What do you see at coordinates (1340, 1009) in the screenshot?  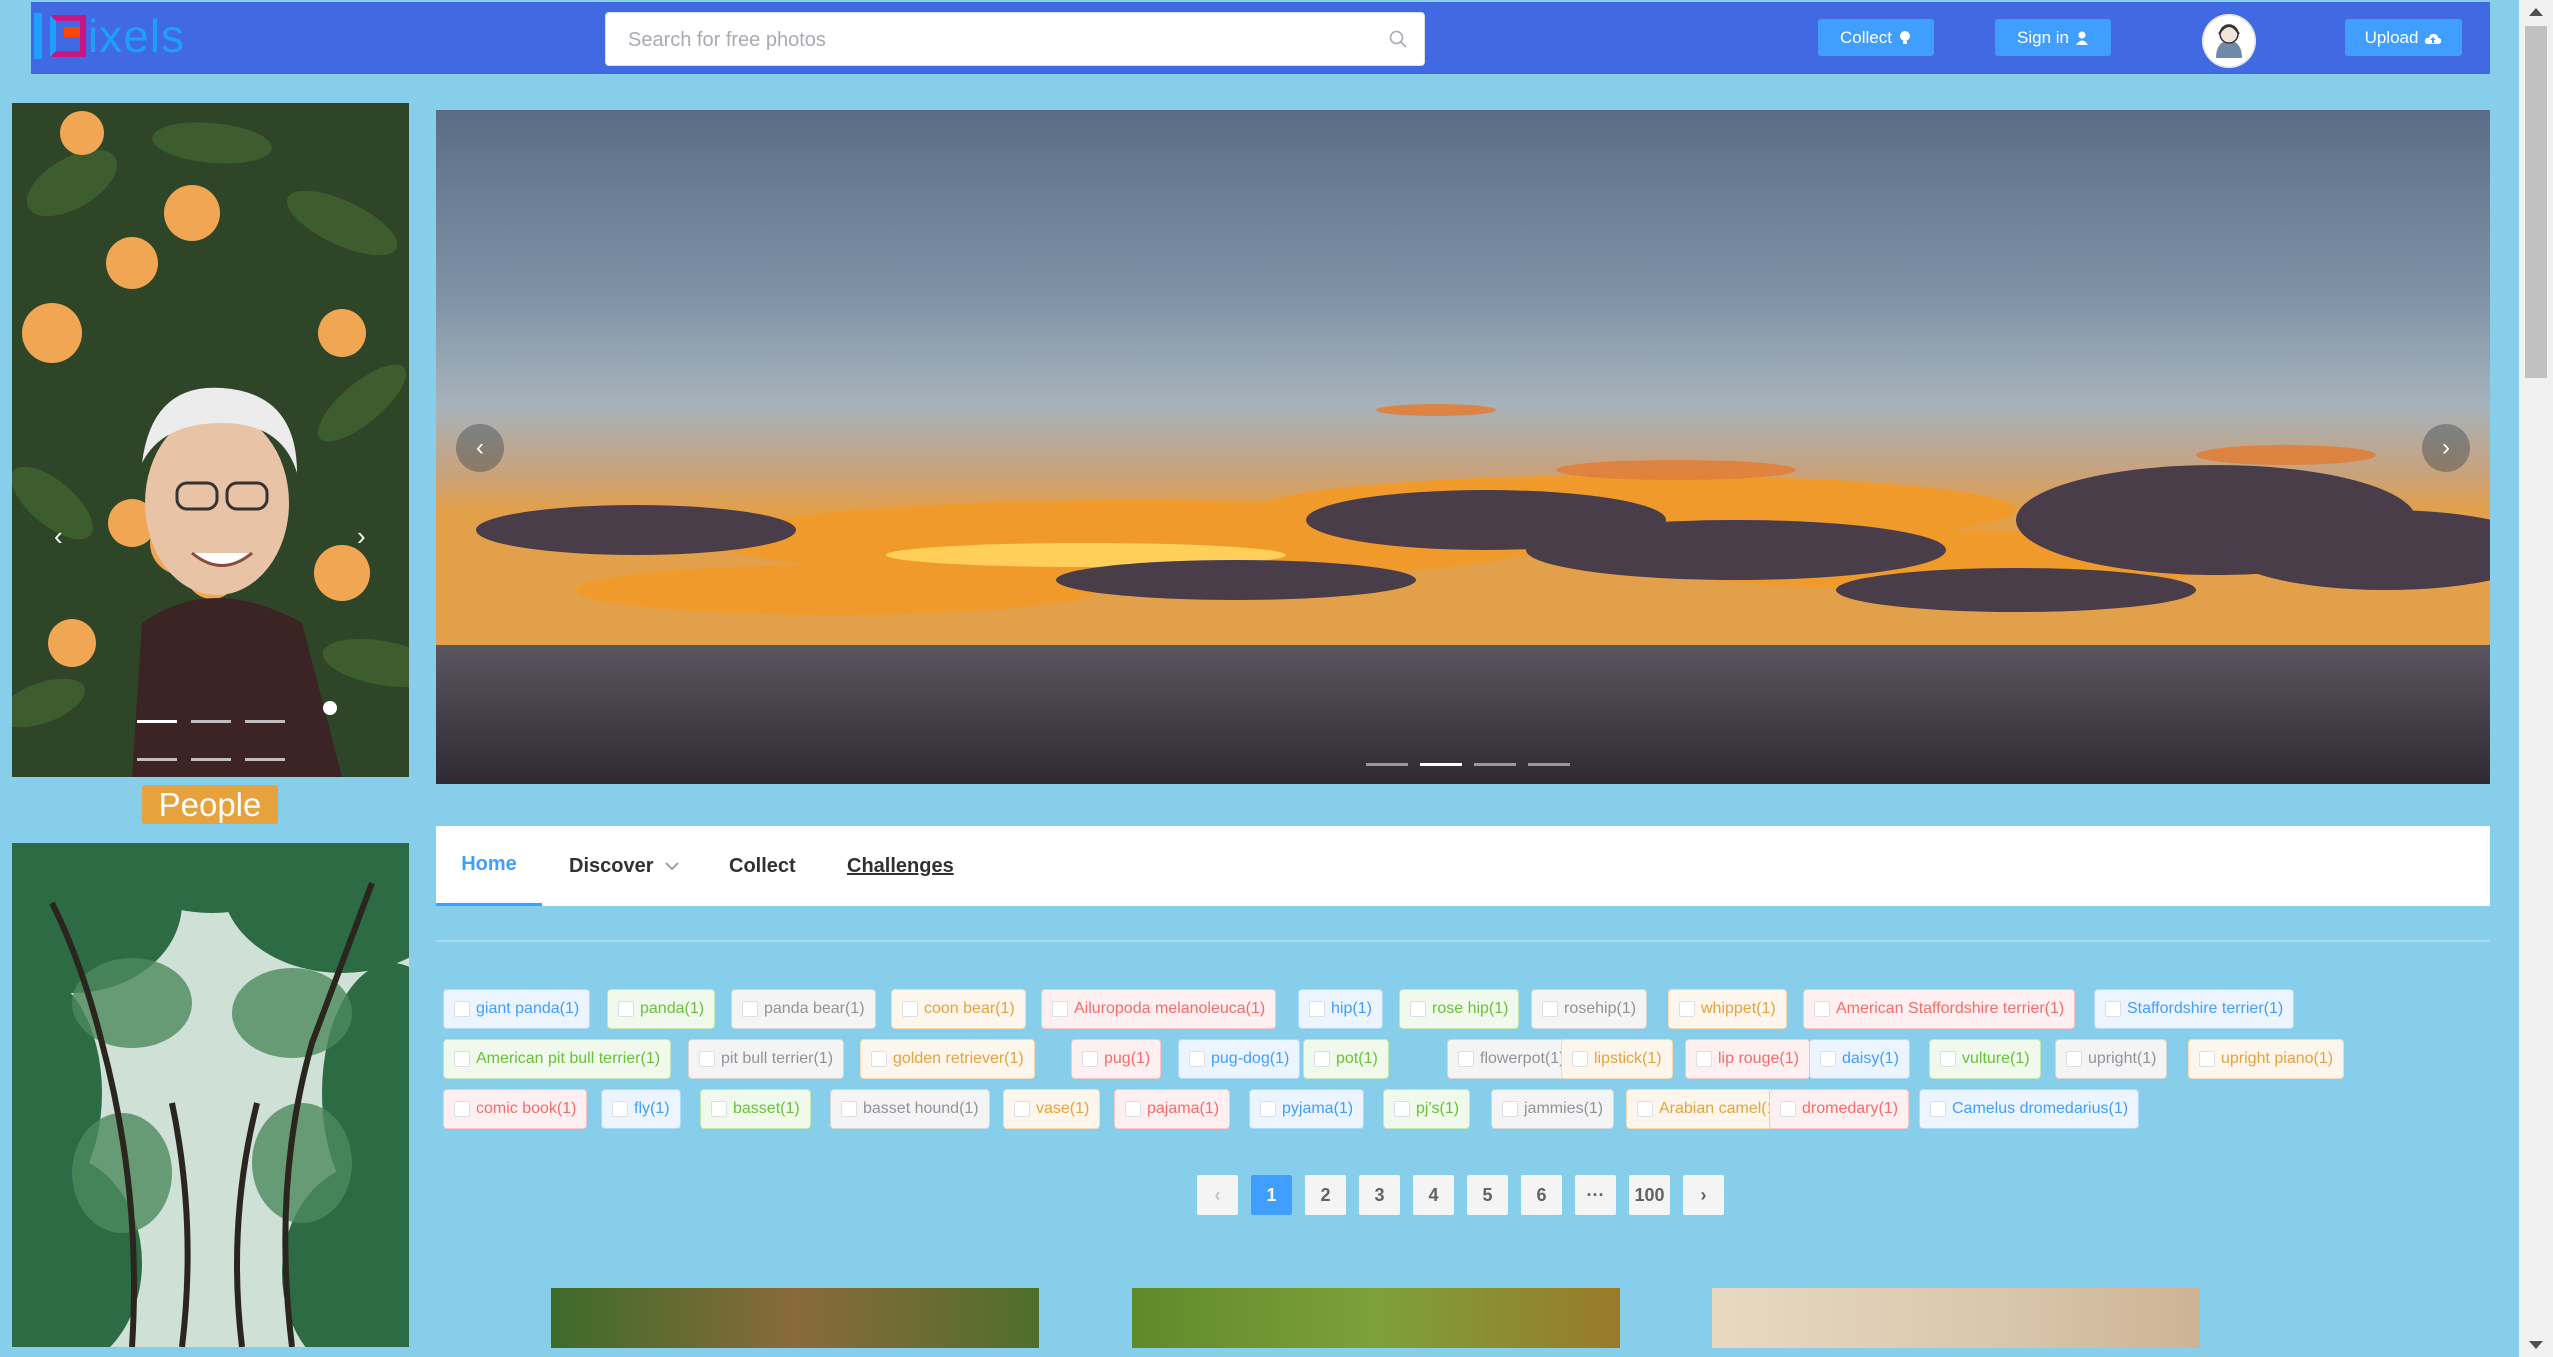 I see `tag-chip: hip(1)` at bounding box center [1340, 1009].